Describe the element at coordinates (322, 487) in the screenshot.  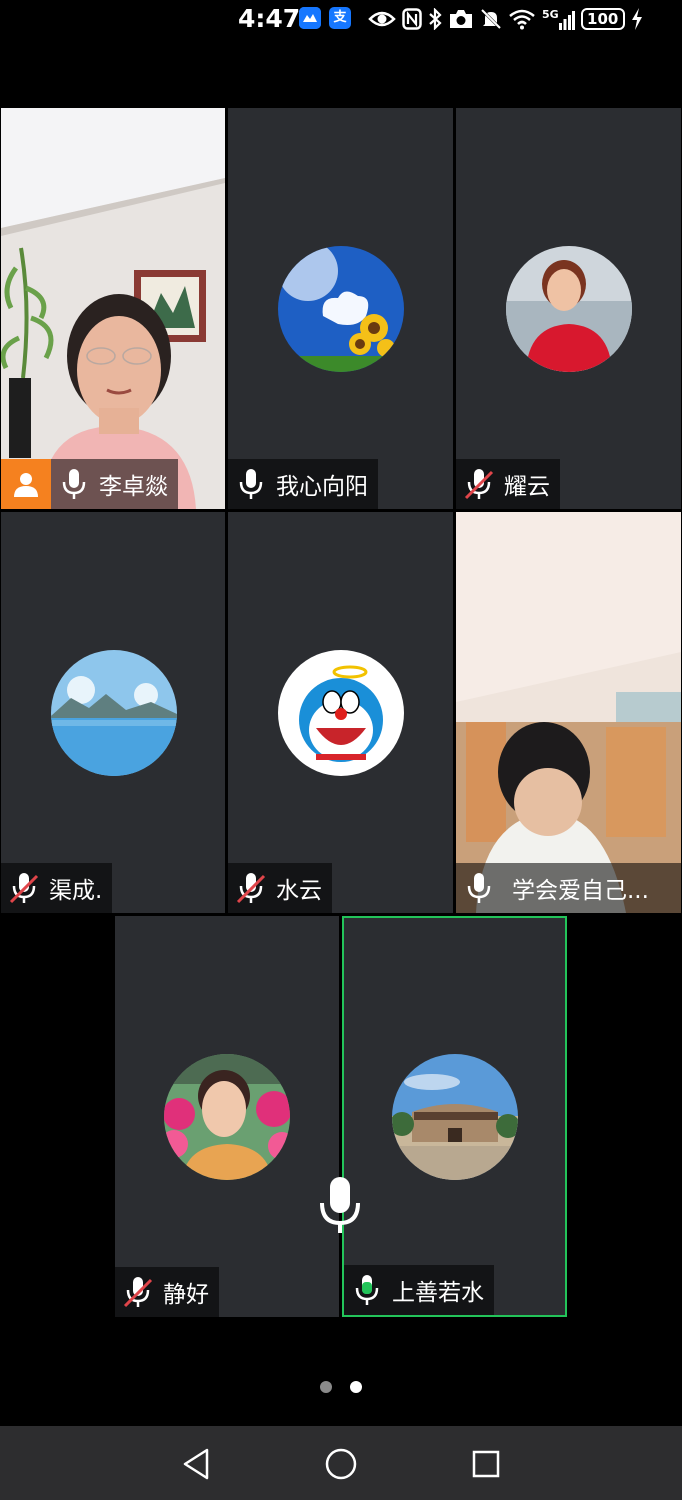
I see `participant-name: 我心向阳` at that location.